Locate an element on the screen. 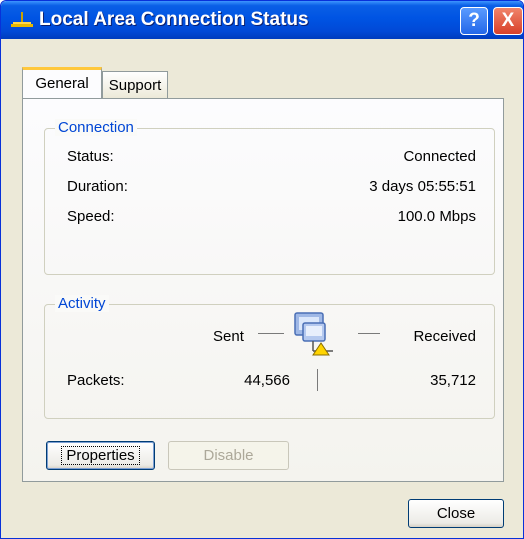 The width and height of the screenshot is (524, 539). received-divider is located at coordinates (369, 333).